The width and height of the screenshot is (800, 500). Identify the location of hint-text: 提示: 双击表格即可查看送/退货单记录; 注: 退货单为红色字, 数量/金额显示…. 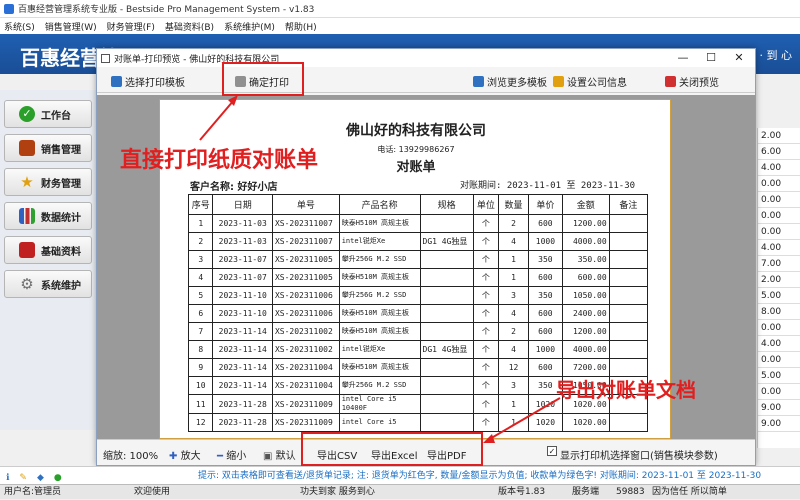
(480, 476).